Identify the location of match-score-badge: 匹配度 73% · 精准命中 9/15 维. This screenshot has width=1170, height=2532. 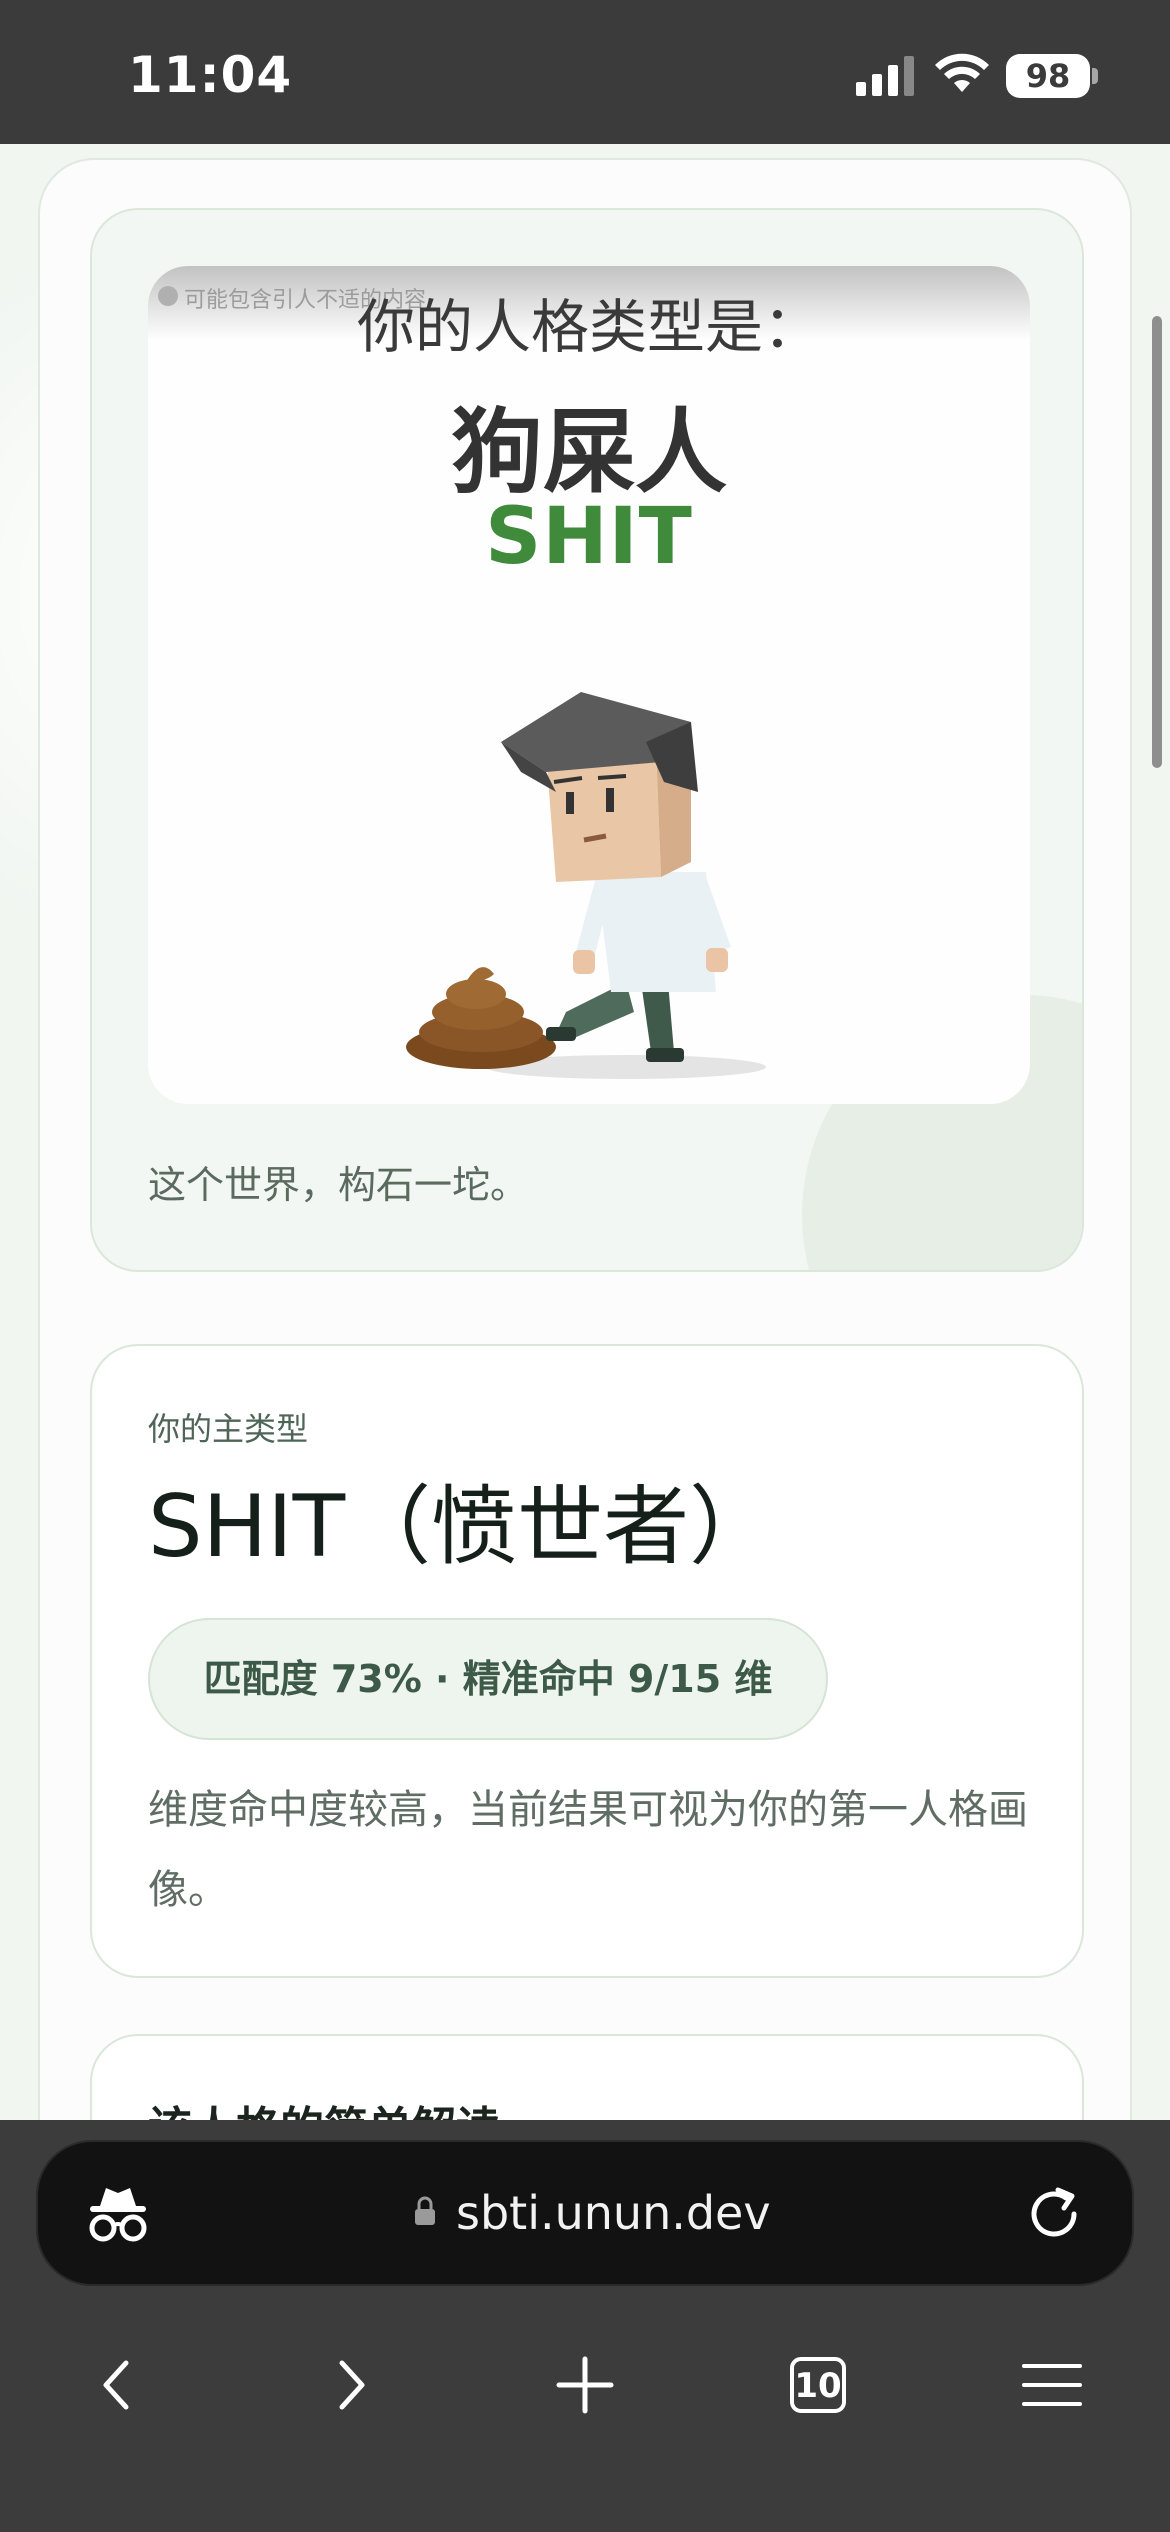
(488, 1679).